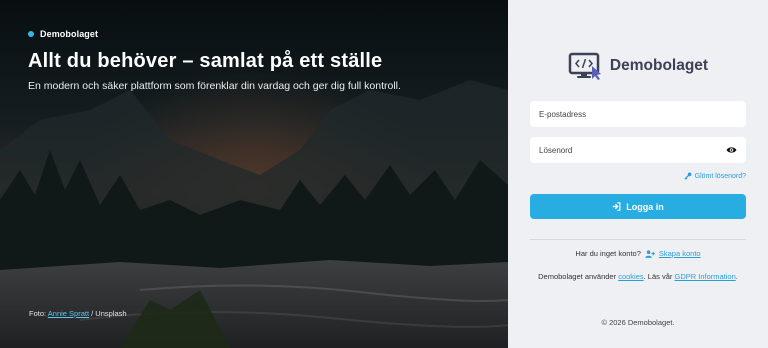 Image resolution: width=768 pixels, height=348 pixels. Describe the element at coordinates (680, 253) in the screenshot. I see `create-account-link: Skapa konto` at that location.